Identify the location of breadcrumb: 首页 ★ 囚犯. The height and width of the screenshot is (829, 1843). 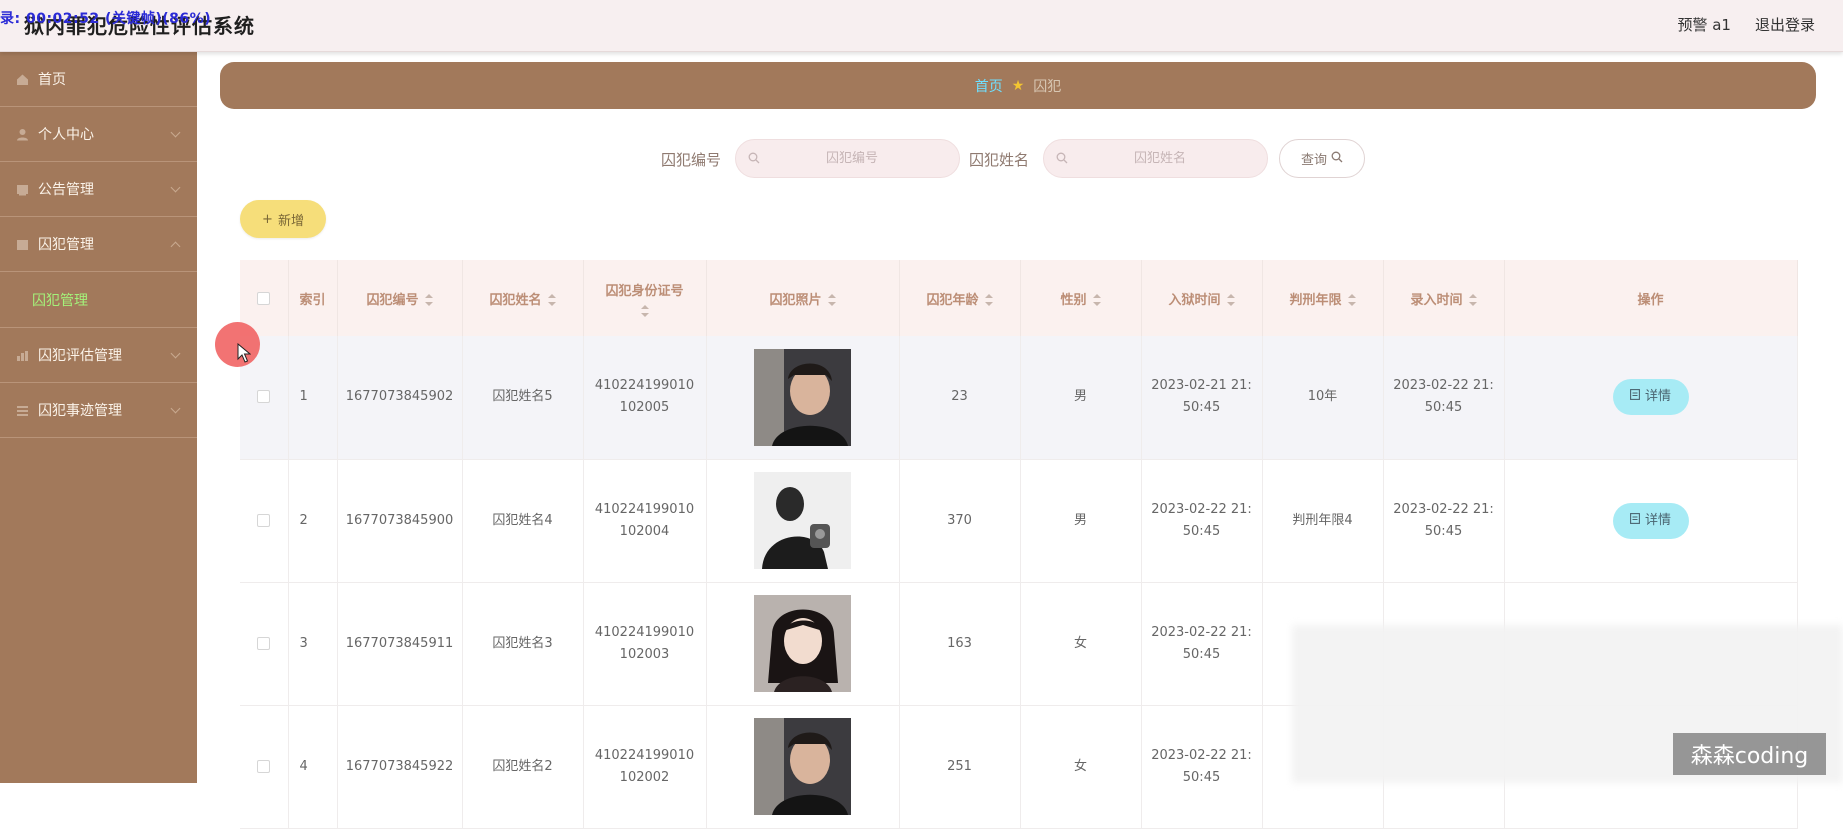
(1018, 85).